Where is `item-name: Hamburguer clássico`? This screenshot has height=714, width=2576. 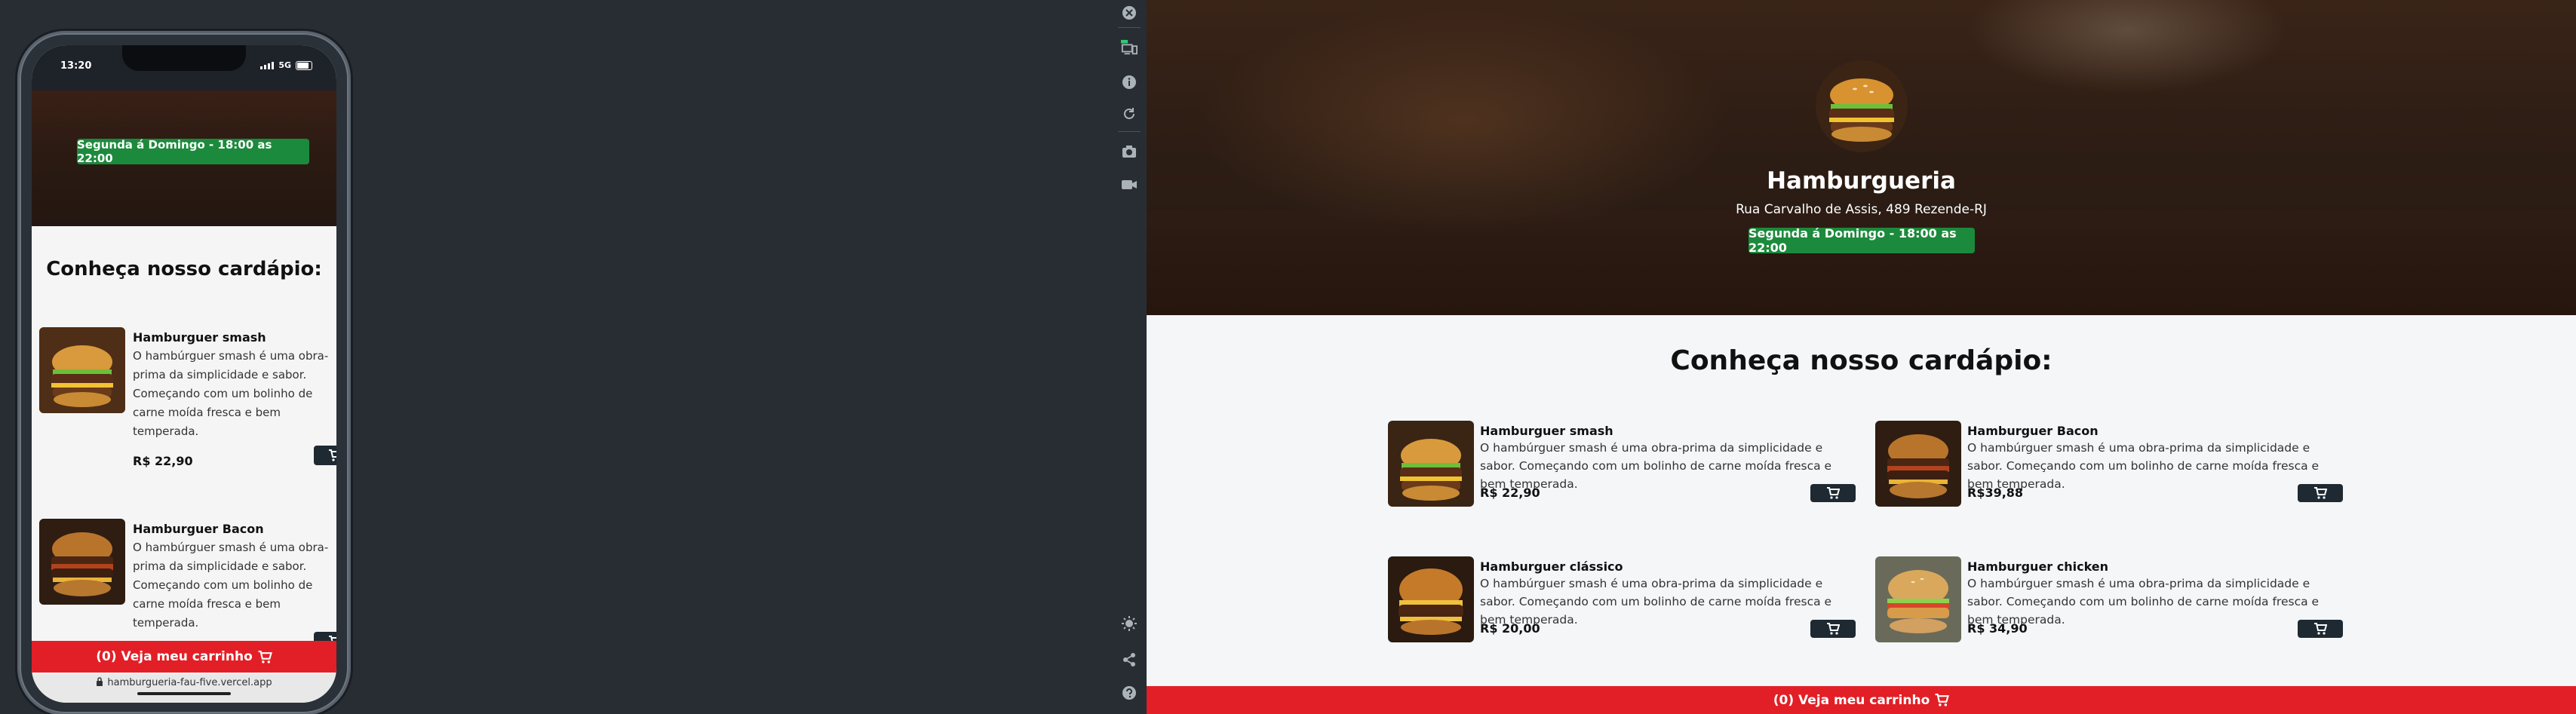
item-name: Hamburguer clássico is located at coordinates (1551, 566).